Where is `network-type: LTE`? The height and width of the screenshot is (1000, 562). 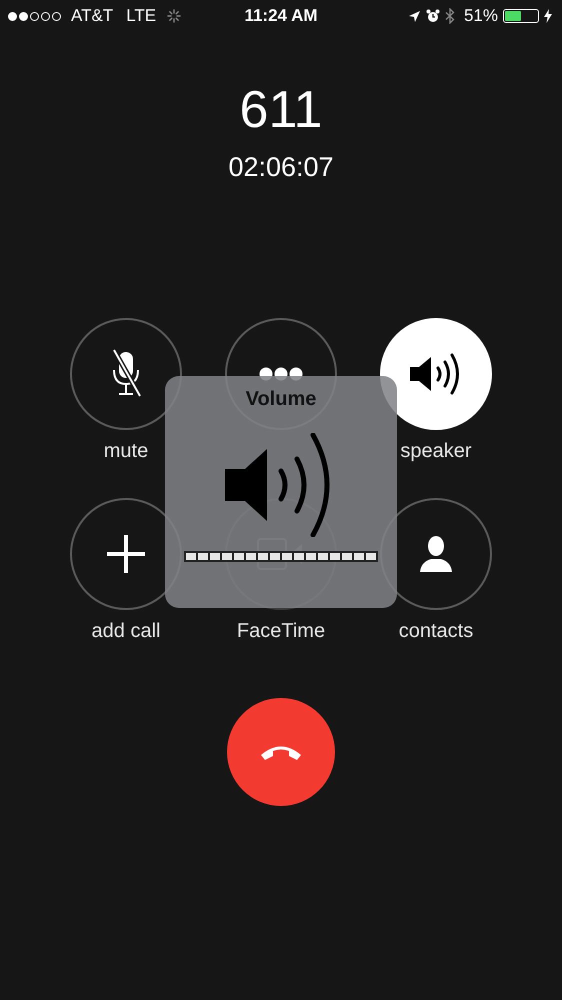
network-type: LTE is located at coordinates (141, 16).